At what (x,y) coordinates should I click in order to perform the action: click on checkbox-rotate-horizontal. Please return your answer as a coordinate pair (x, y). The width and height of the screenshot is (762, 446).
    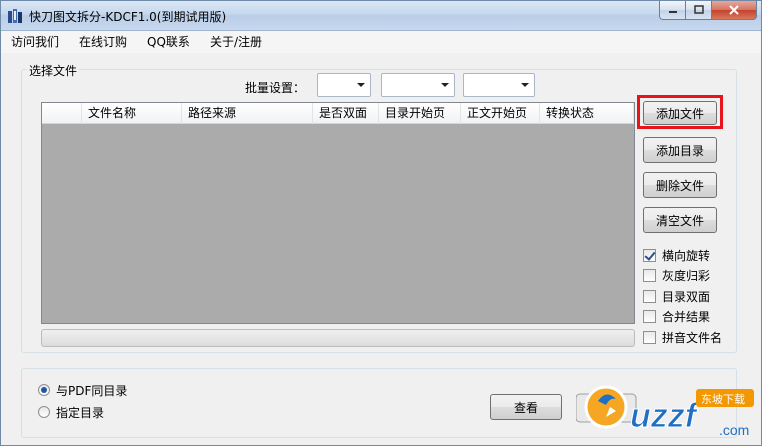
    Looking at the image, I should click on (649, 255).